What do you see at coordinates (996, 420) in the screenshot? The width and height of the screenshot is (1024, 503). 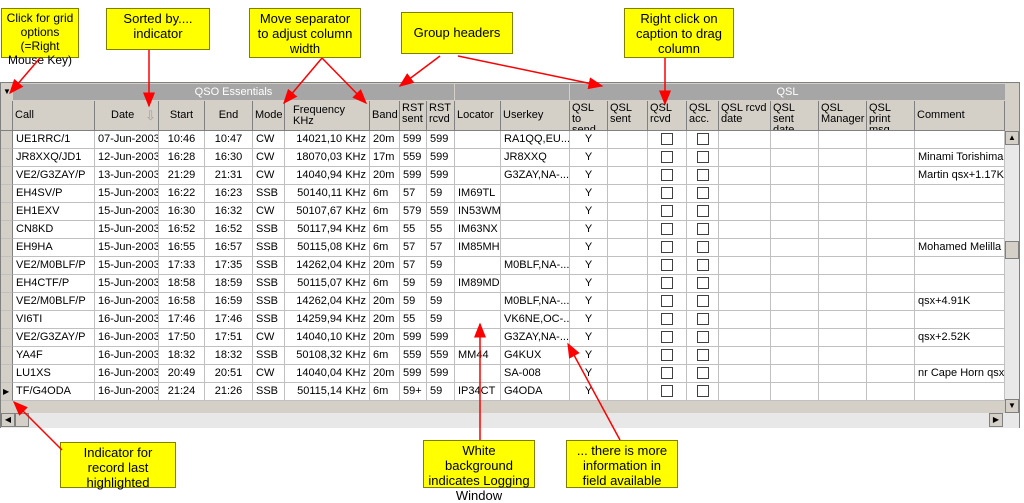 I see `scroll-right-button: ▶` at bounding box center [996, 420].